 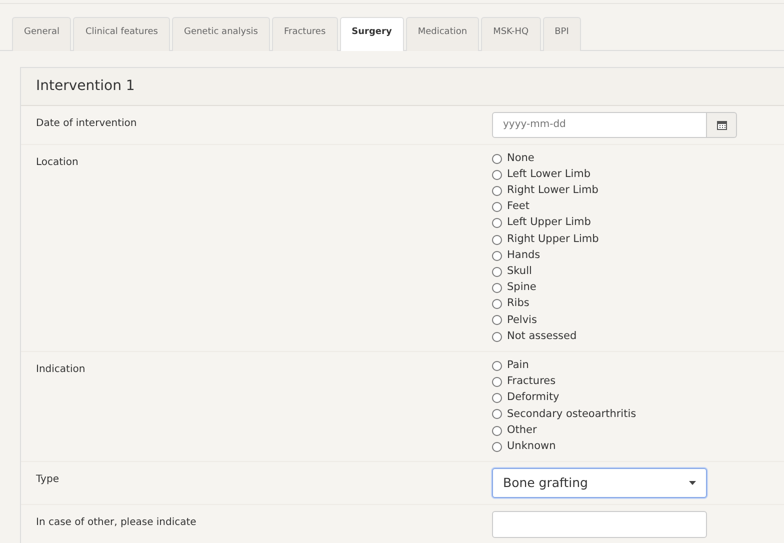 I want to click on radio-label: Other, so click(x=522, y=430).